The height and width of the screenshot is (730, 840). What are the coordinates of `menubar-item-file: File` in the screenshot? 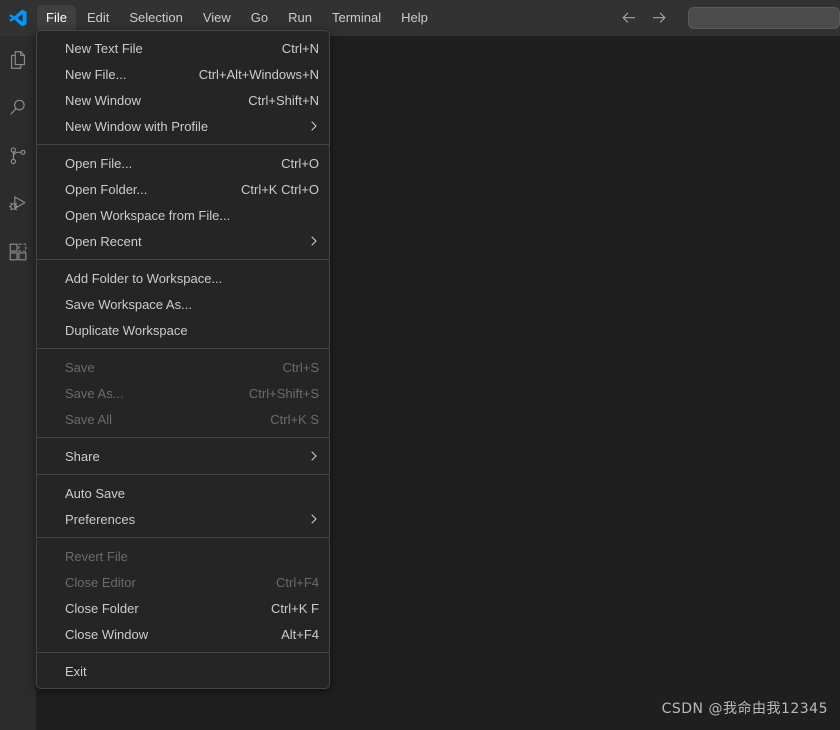 It's located at (56, 18).